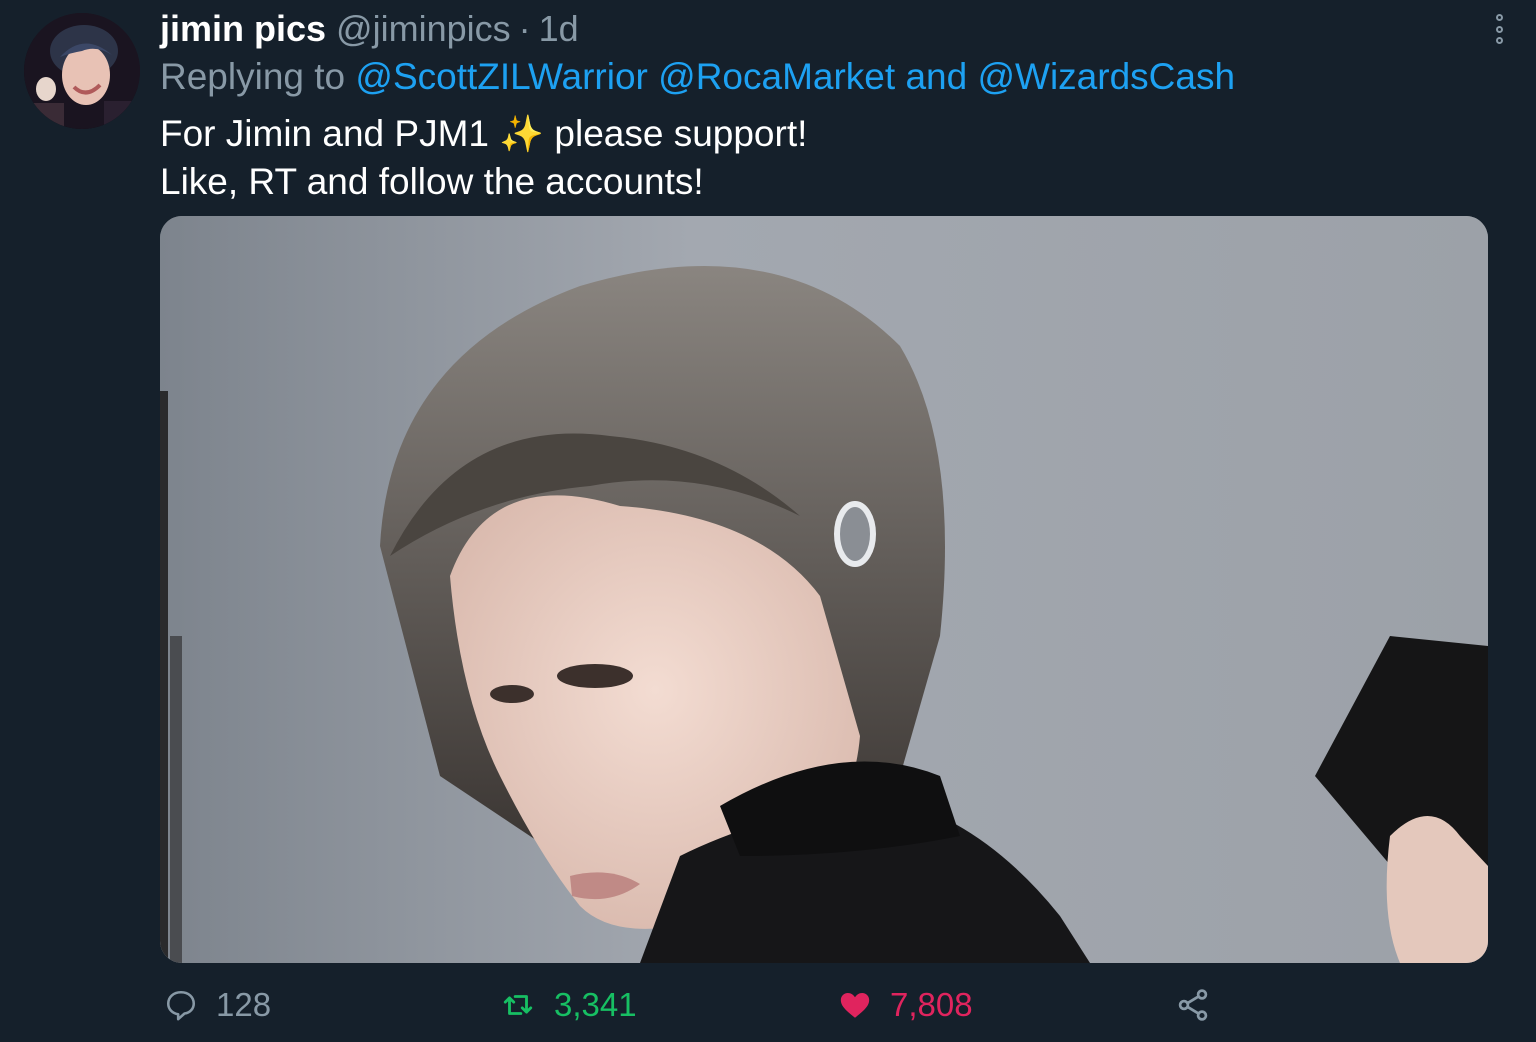 The width and height of the screenshot is (1536, 1042). What do you see at coordinates (1106, 76) in the screenshot?
I see `mention-wizardscash: @WizardsCash` at bounding box center [1106, 76].